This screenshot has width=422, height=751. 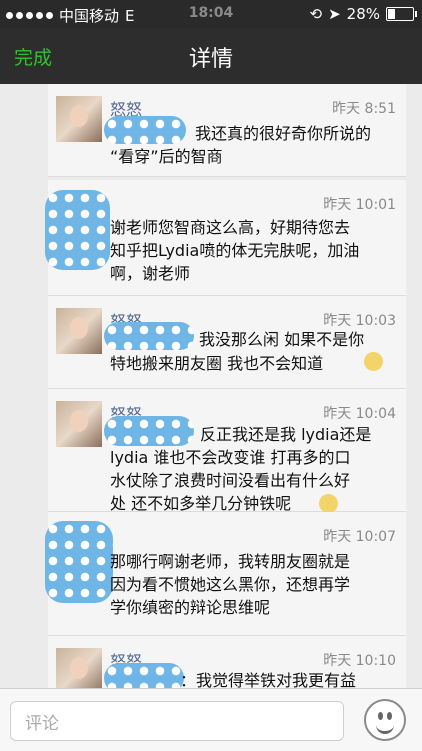 I want to click on comment-text-line: 知乎把Lydia喷的体无完肤呢，加油, so click(x=235, y=250).